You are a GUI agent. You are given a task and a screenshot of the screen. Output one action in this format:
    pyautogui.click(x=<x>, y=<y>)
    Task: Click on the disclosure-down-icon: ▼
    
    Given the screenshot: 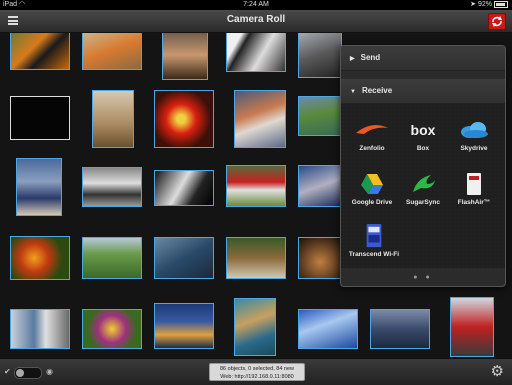 What is the action you would take?
    pyautogui.click(x=353, y=92)
    